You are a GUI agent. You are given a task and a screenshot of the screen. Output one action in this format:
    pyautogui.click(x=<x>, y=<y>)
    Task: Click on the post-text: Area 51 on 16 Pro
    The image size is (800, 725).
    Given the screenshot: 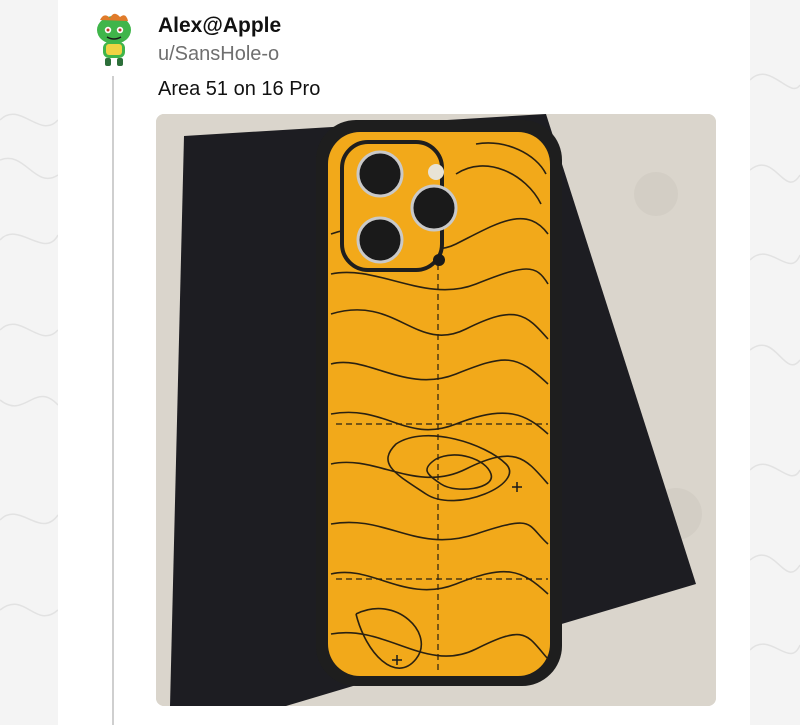 What is the action you would take?
    pyautogui.click(x=239, y=89)
    